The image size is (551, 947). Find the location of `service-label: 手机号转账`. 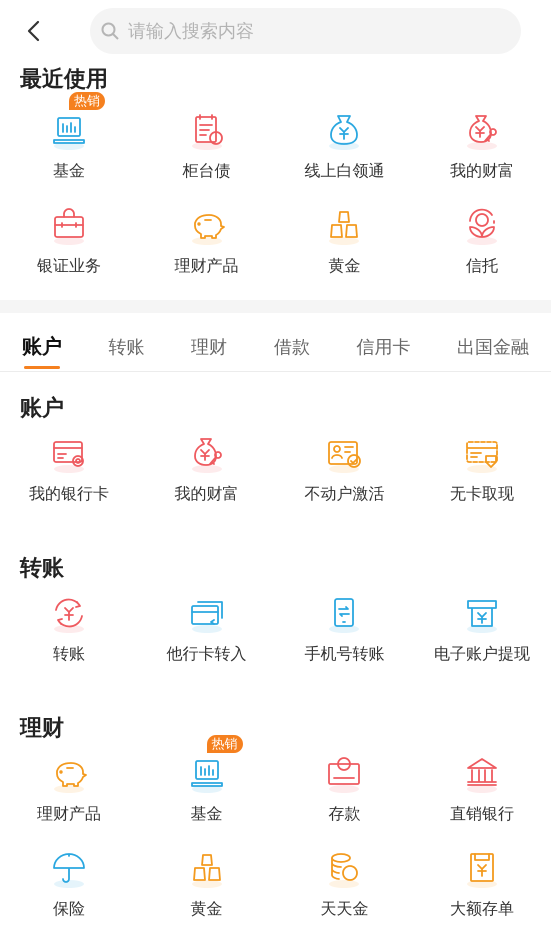

service-label: 手机号转账 is located at coordinates (344, 655).